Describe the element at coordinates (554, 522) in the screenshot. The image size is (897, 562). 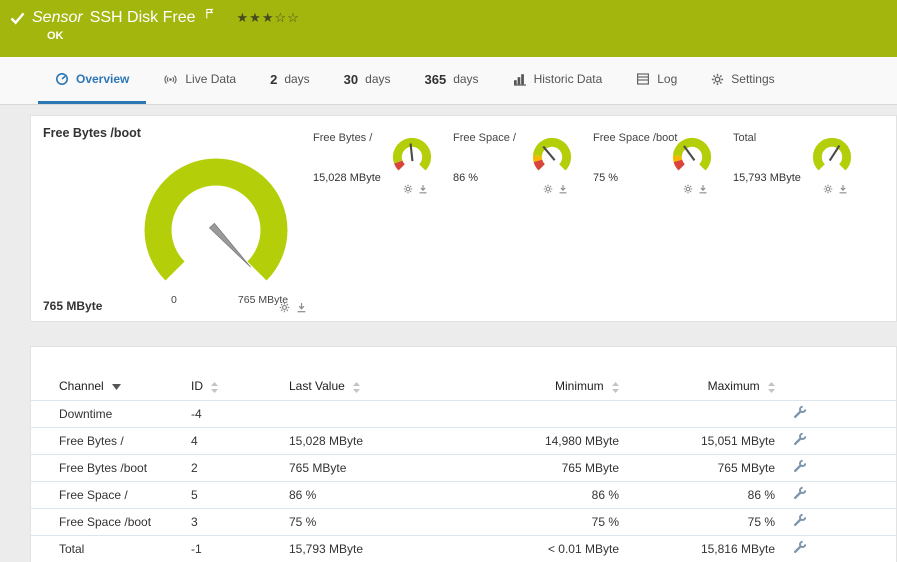
I see `channel-minimum: 75 %` at that location.